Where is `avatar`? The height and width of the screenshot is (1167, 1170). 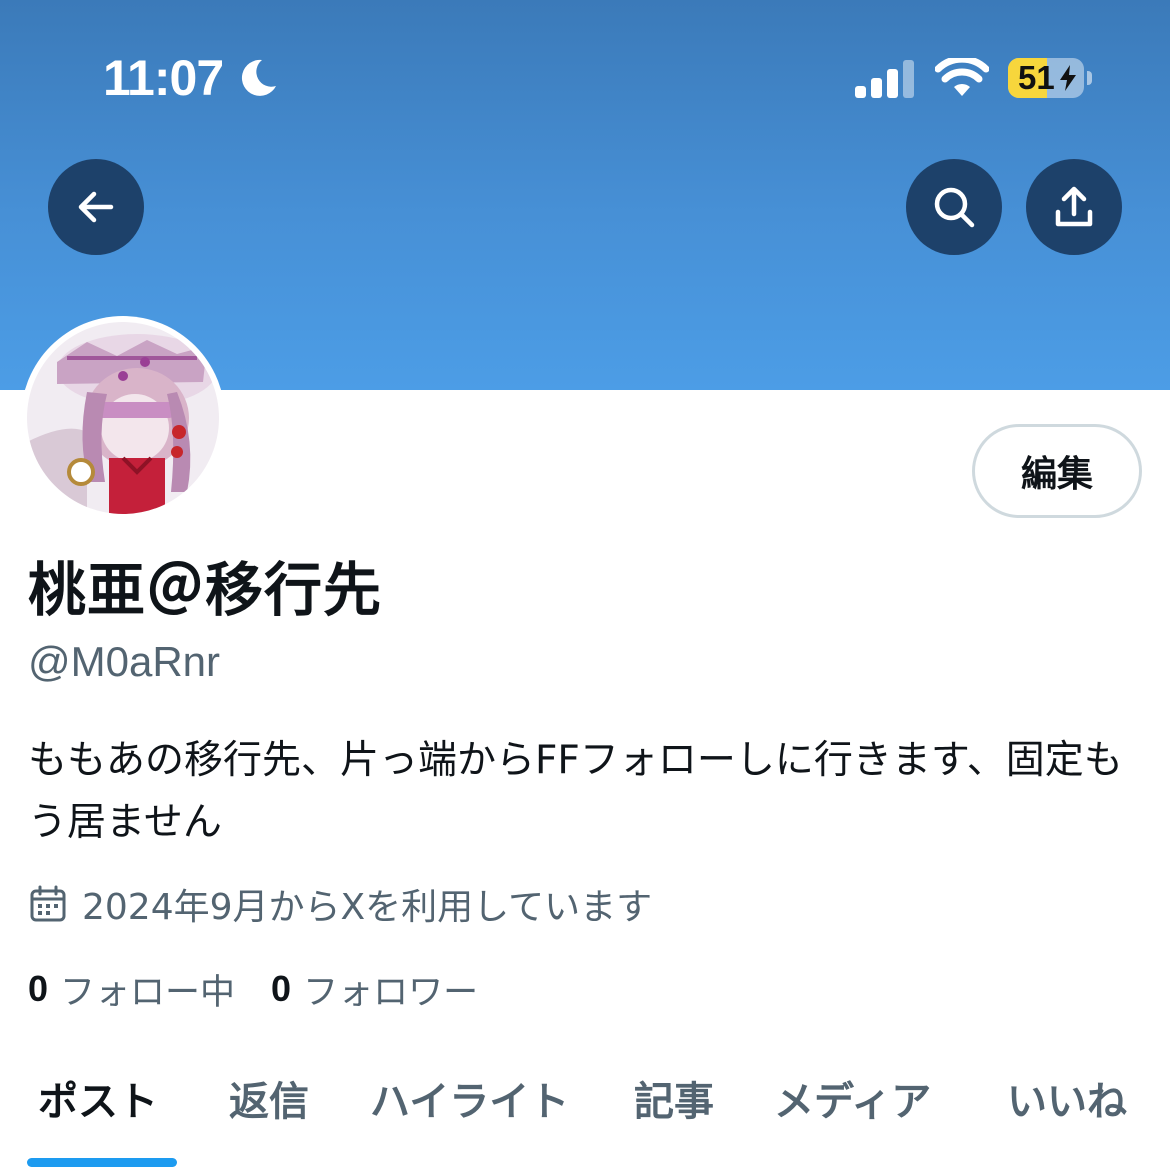
avatar is located at coordinates (123, 418).